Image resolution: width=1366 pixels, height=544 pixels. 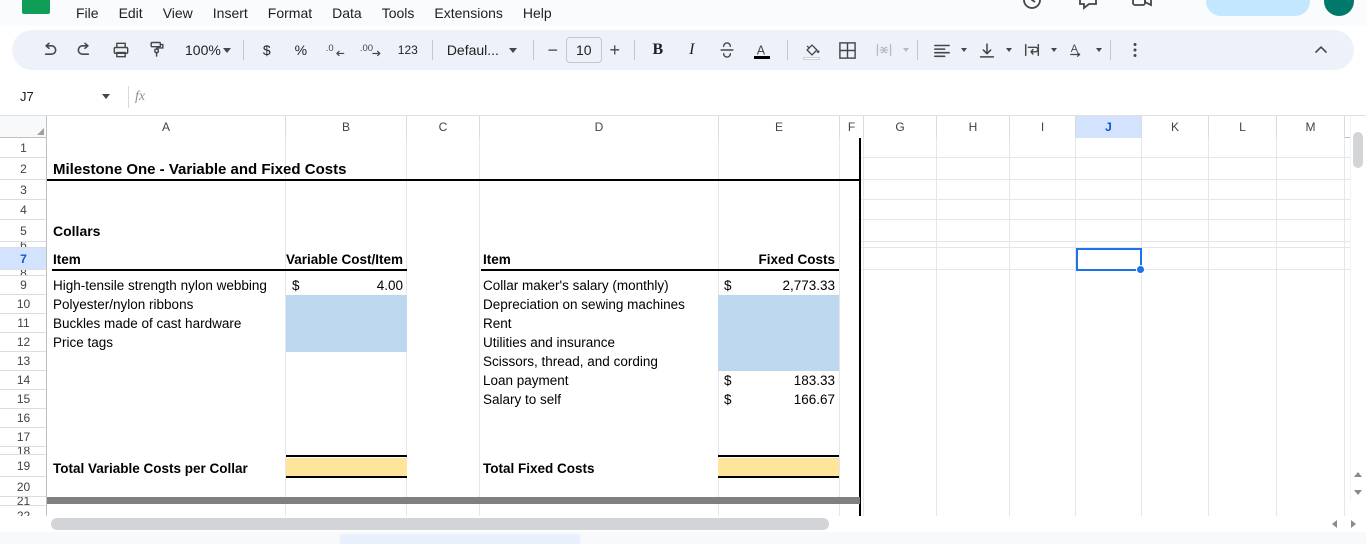 What do you see at coordinates (812, 50) in the screenshot?
I see `fill-color-icon` at bounding box center [812, 50].